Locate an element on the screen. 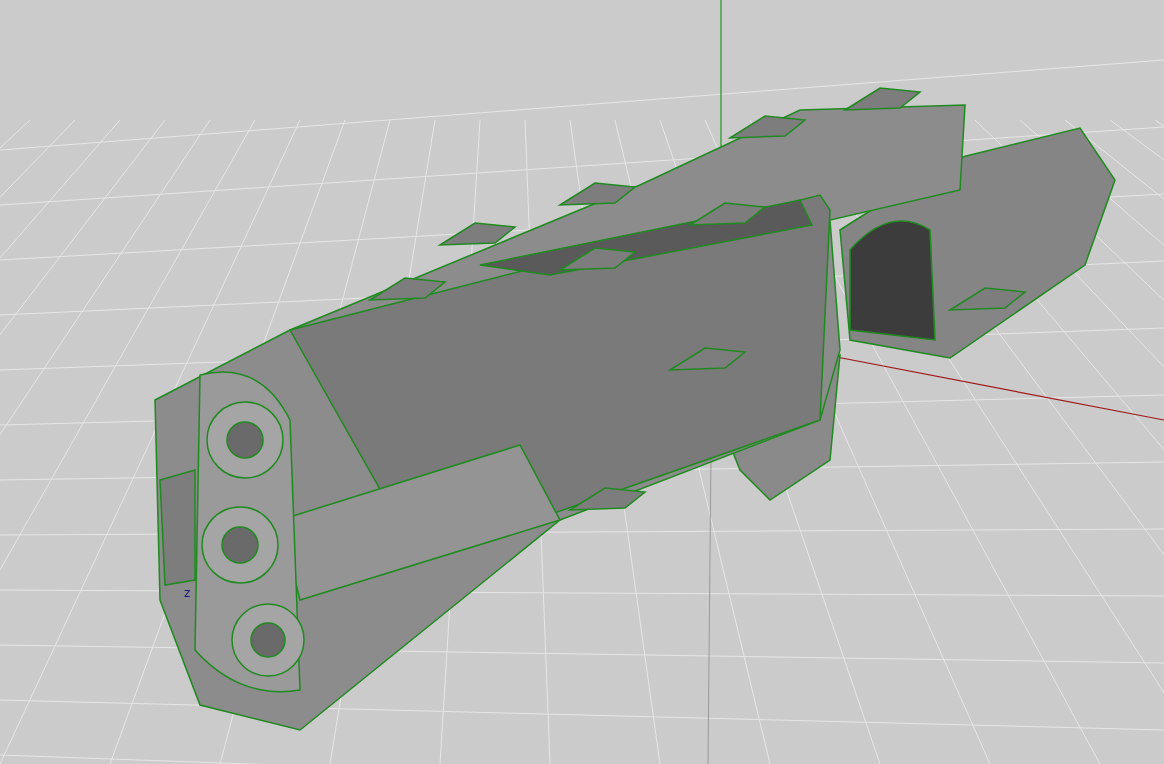  axis-label: z is located at coordinates (187, 593).